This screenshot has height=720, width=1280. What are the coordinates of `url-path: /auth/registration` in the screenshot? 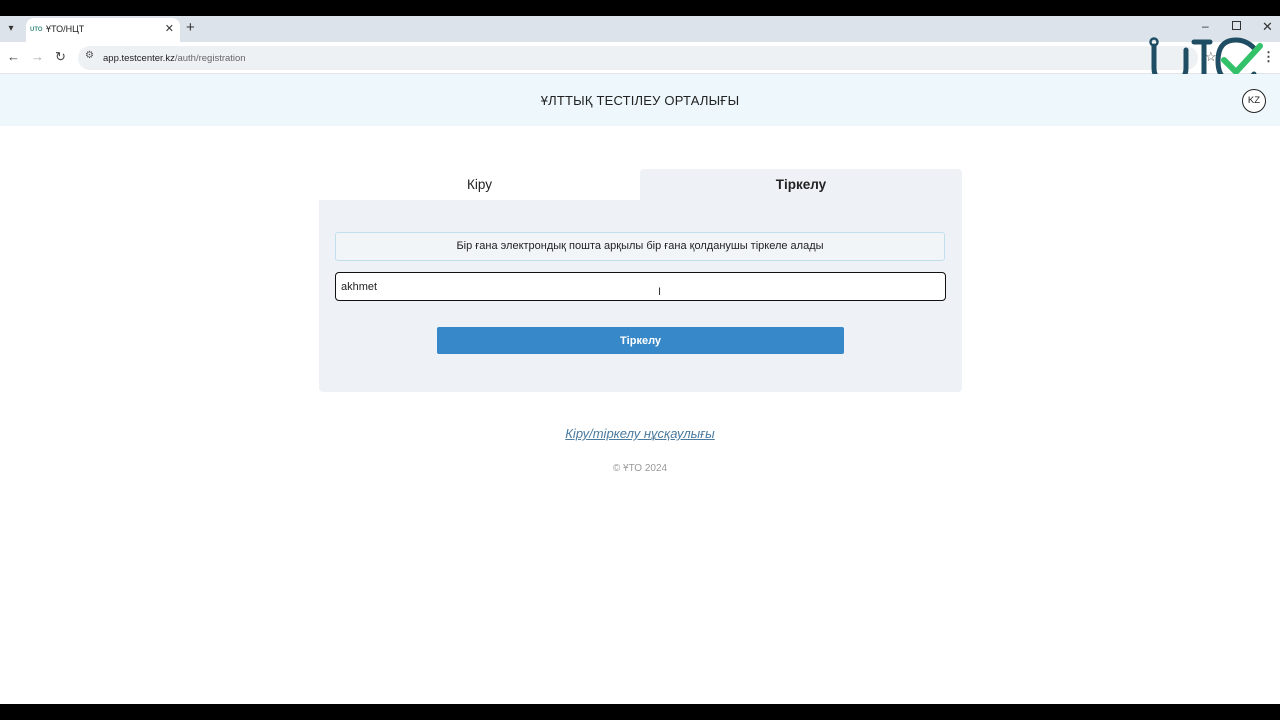 It's located at (210, 58).